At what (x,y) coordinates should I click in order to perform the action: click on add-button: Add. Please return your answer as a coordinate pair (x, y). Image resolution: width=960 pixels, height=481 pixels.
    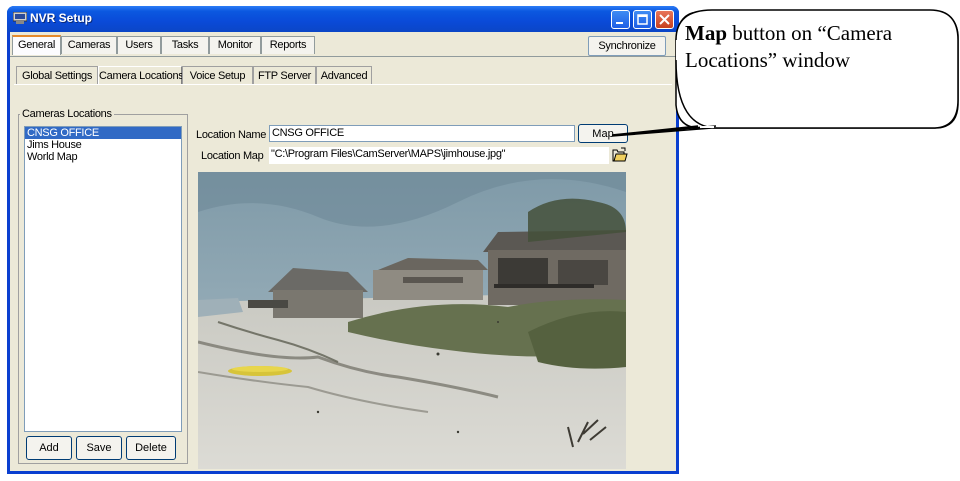
    Looking at the image, I should click on (49, 448).